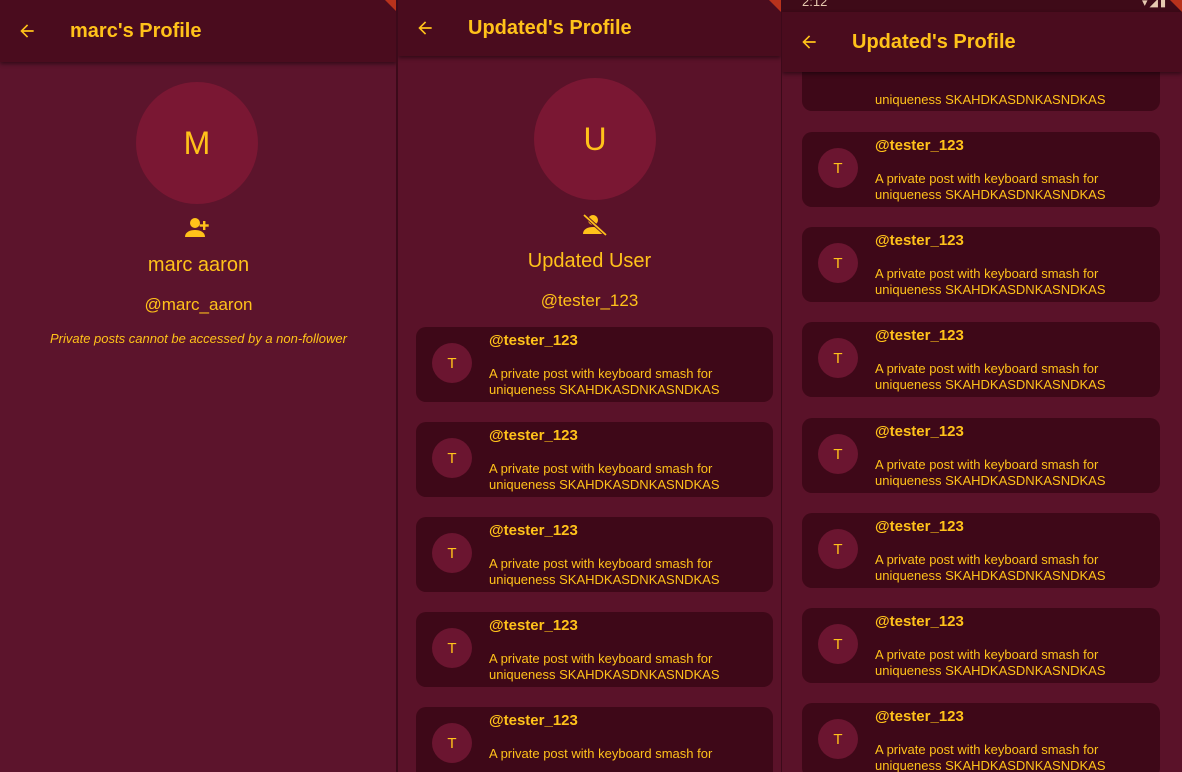 The image size is (1182, 772). Describe the element at coordinates (197, 143) in the screenshot. I see `avatar: M` at that location.